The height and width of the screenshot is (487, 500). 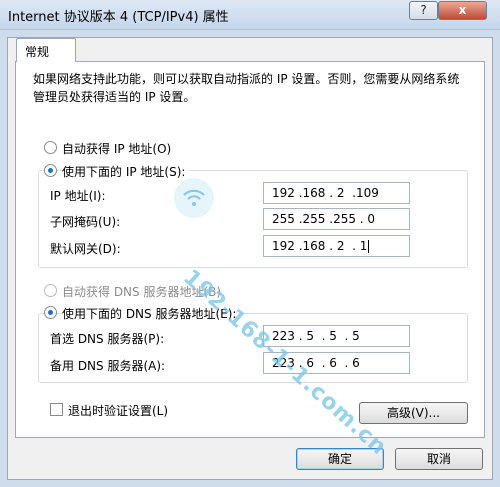 I want to click on title-bar: Internet 协议版本 4 (TCP/IPv4) 属性 ? x, so click(x=250, y=15).